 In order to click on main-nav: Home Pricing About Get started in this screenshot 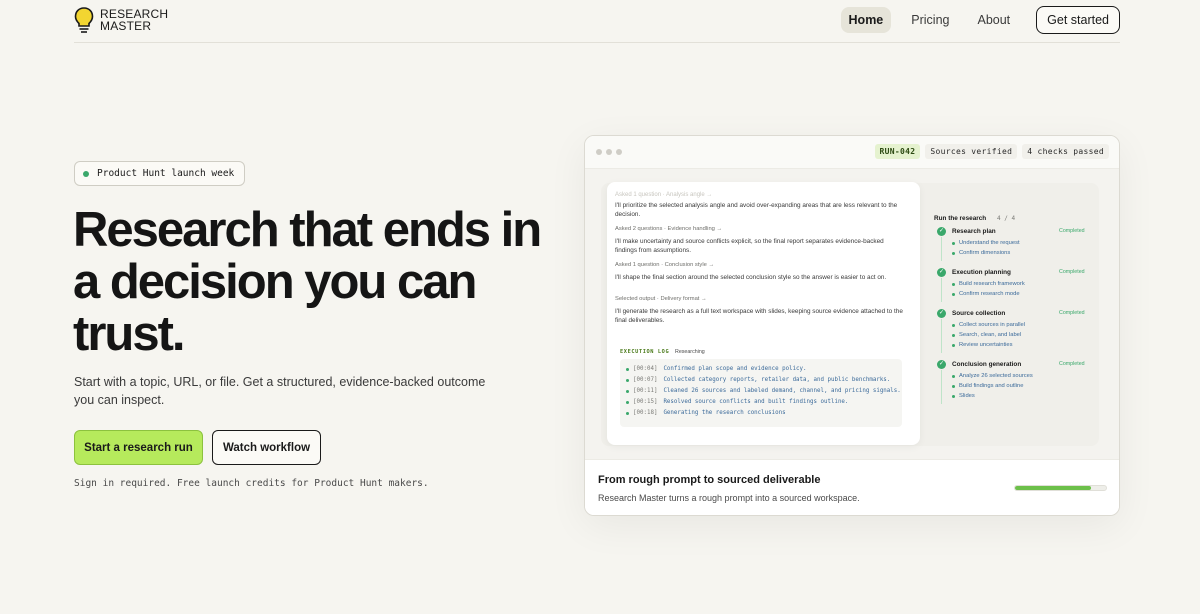, I will do `click(974, 20)`.